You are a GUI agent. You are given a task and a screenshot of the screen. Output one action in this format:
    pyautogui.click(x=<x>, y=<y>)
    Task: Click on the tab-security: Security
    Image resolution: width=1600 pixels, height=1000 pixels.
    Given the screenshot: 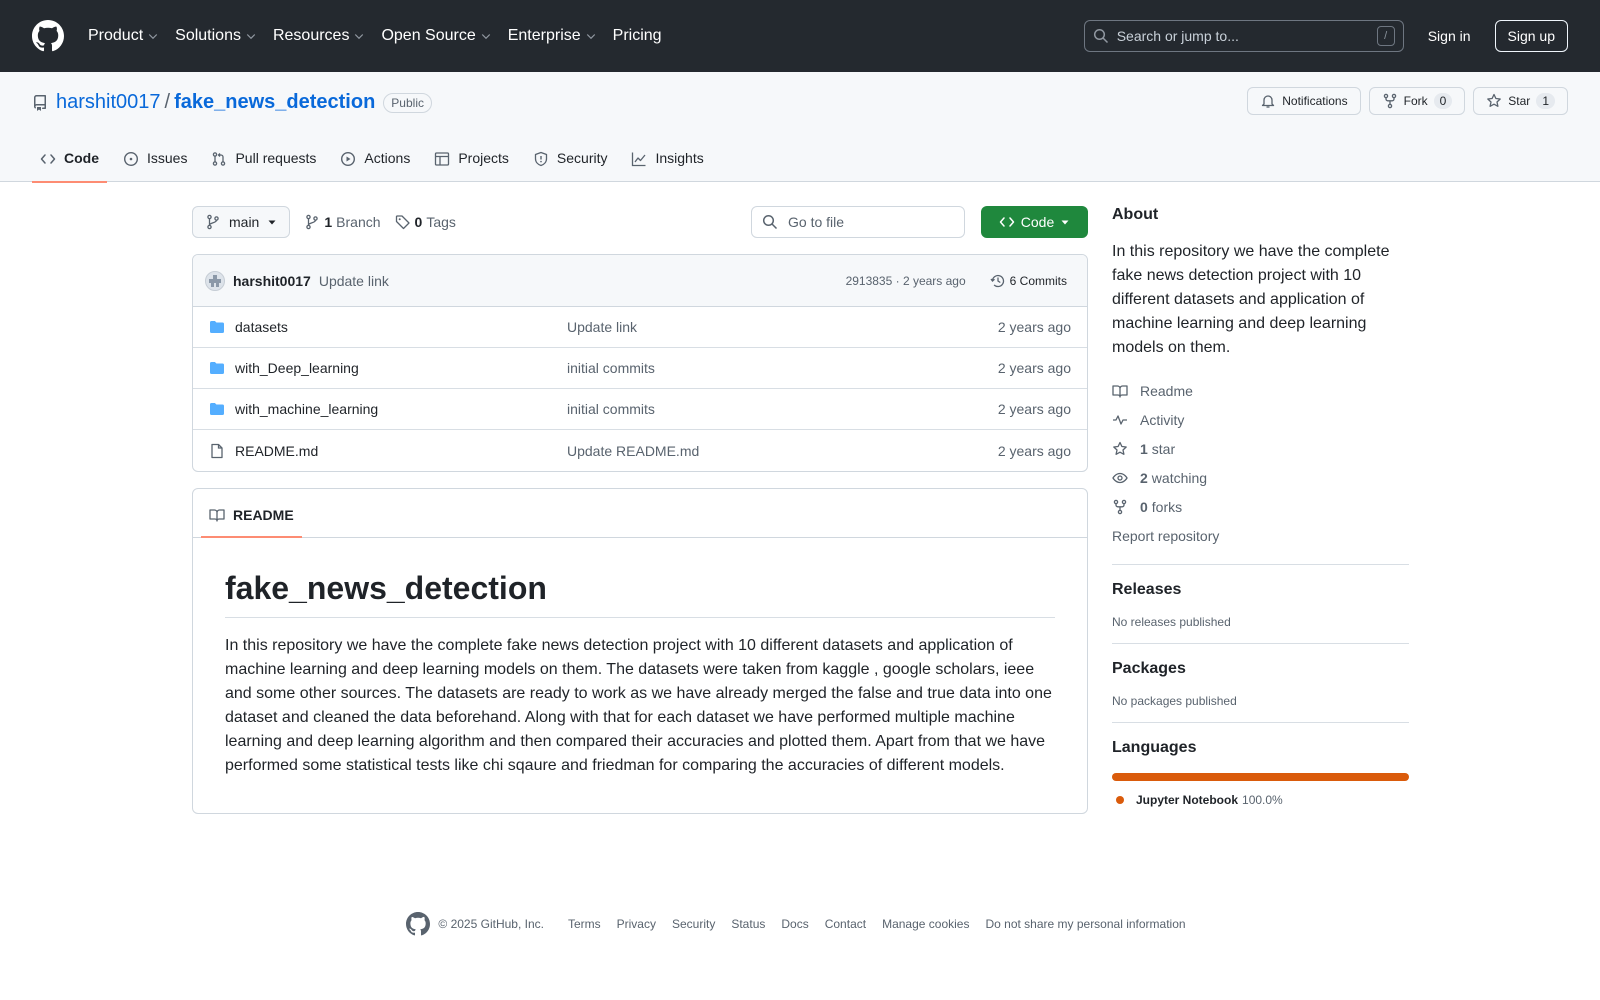 What is the action you would take?
    pyautogui.click(x=570, y=162)
    